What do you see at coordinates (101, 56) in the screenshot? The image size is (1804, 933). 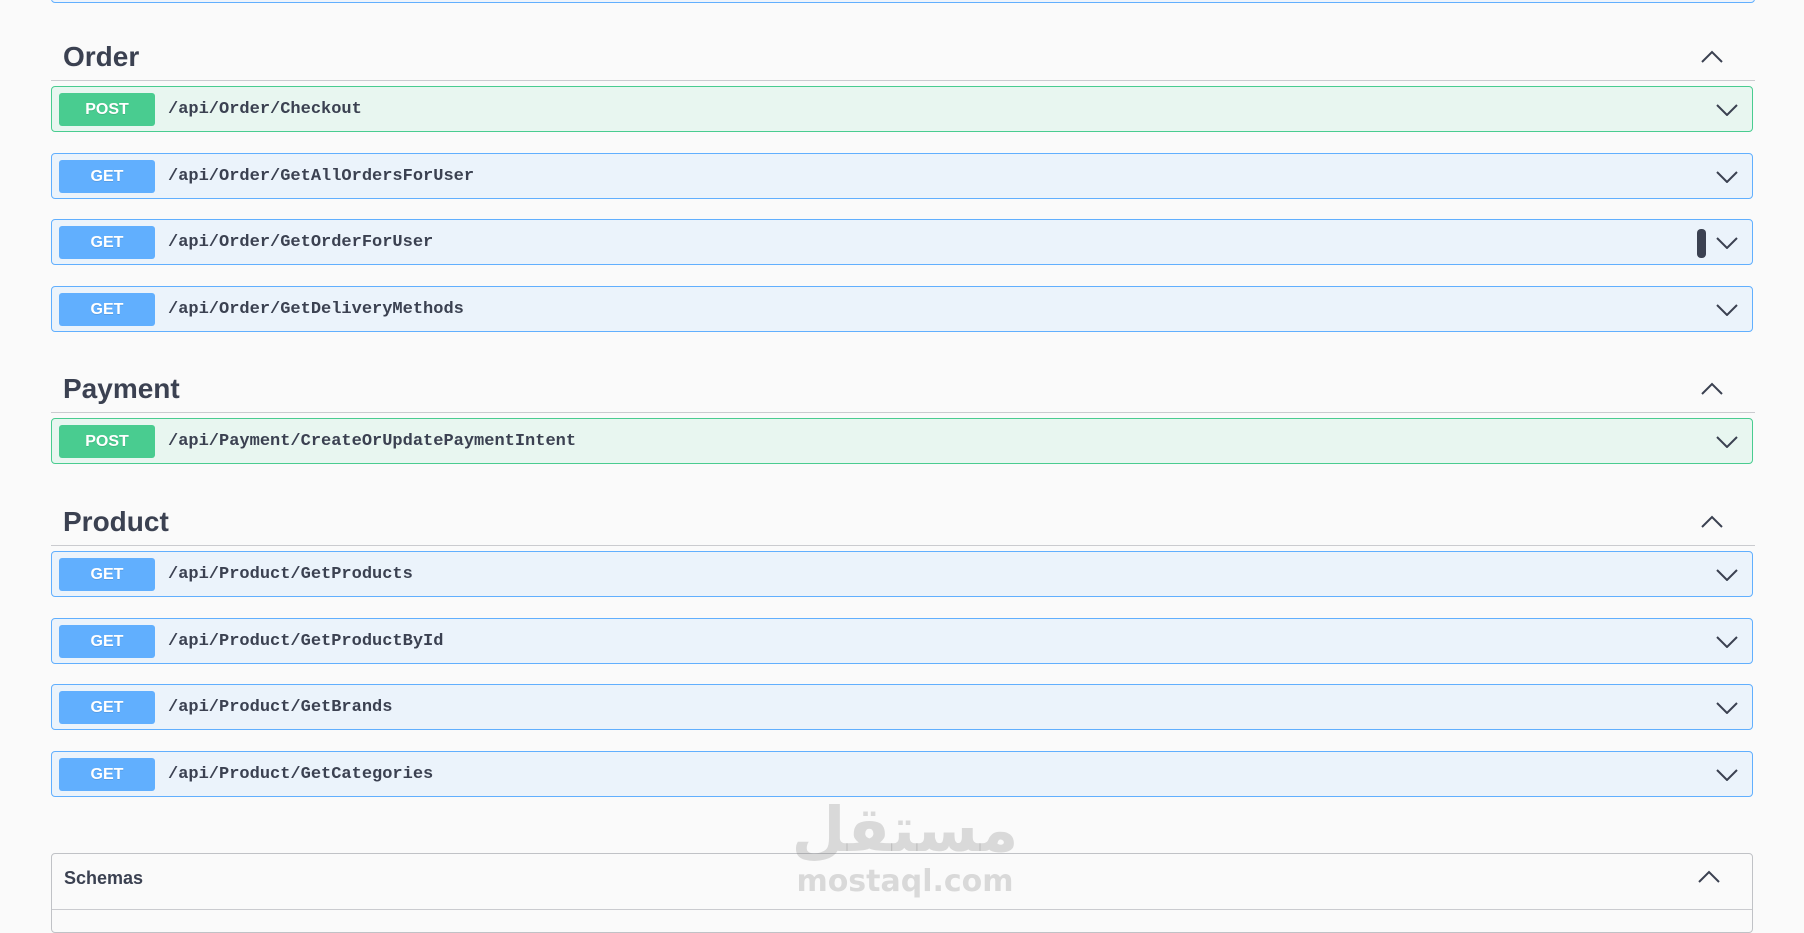 I see `section-title: Order` at bounding box center [101, 56].